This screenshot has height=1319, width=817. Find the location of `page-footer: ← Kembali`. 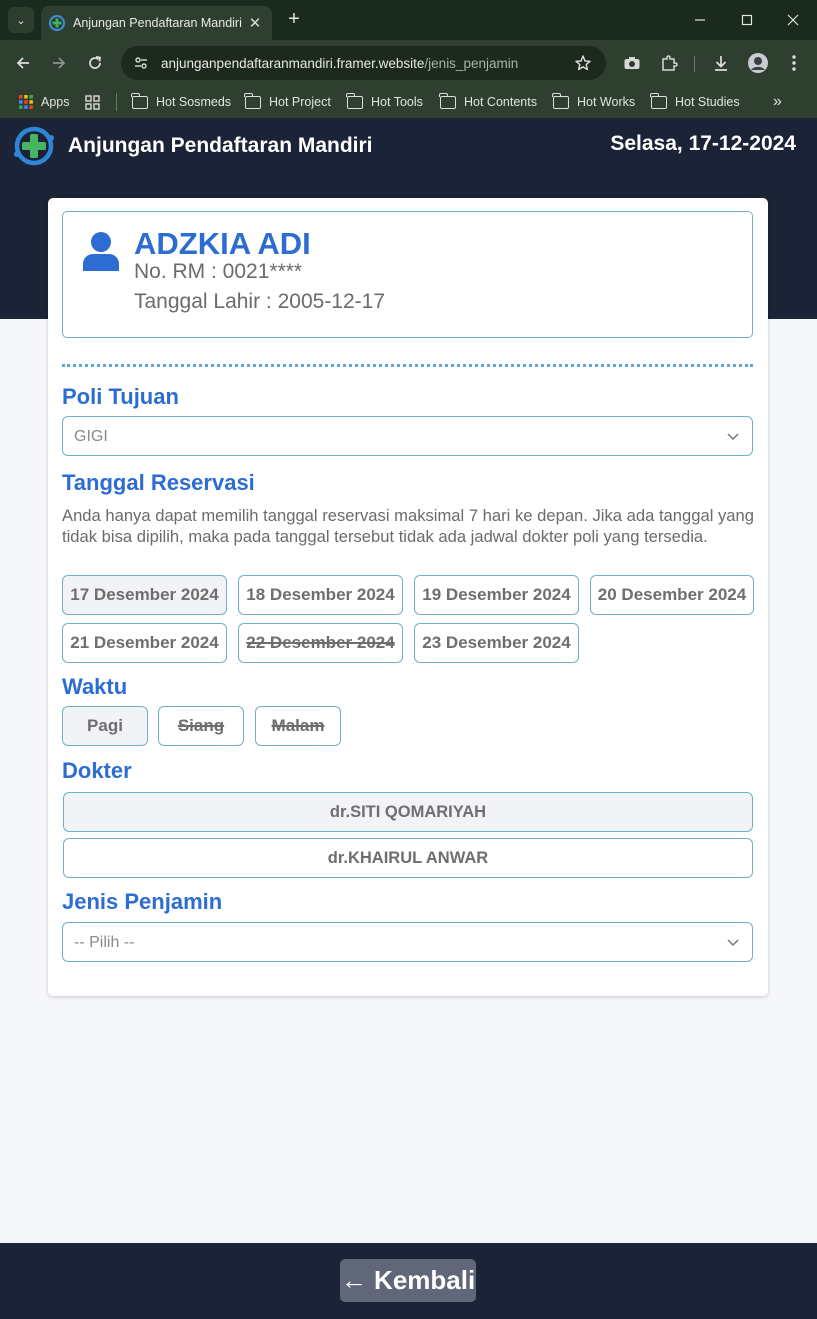

page-footer: ← Kembali is located at coordinates (408, 1281).